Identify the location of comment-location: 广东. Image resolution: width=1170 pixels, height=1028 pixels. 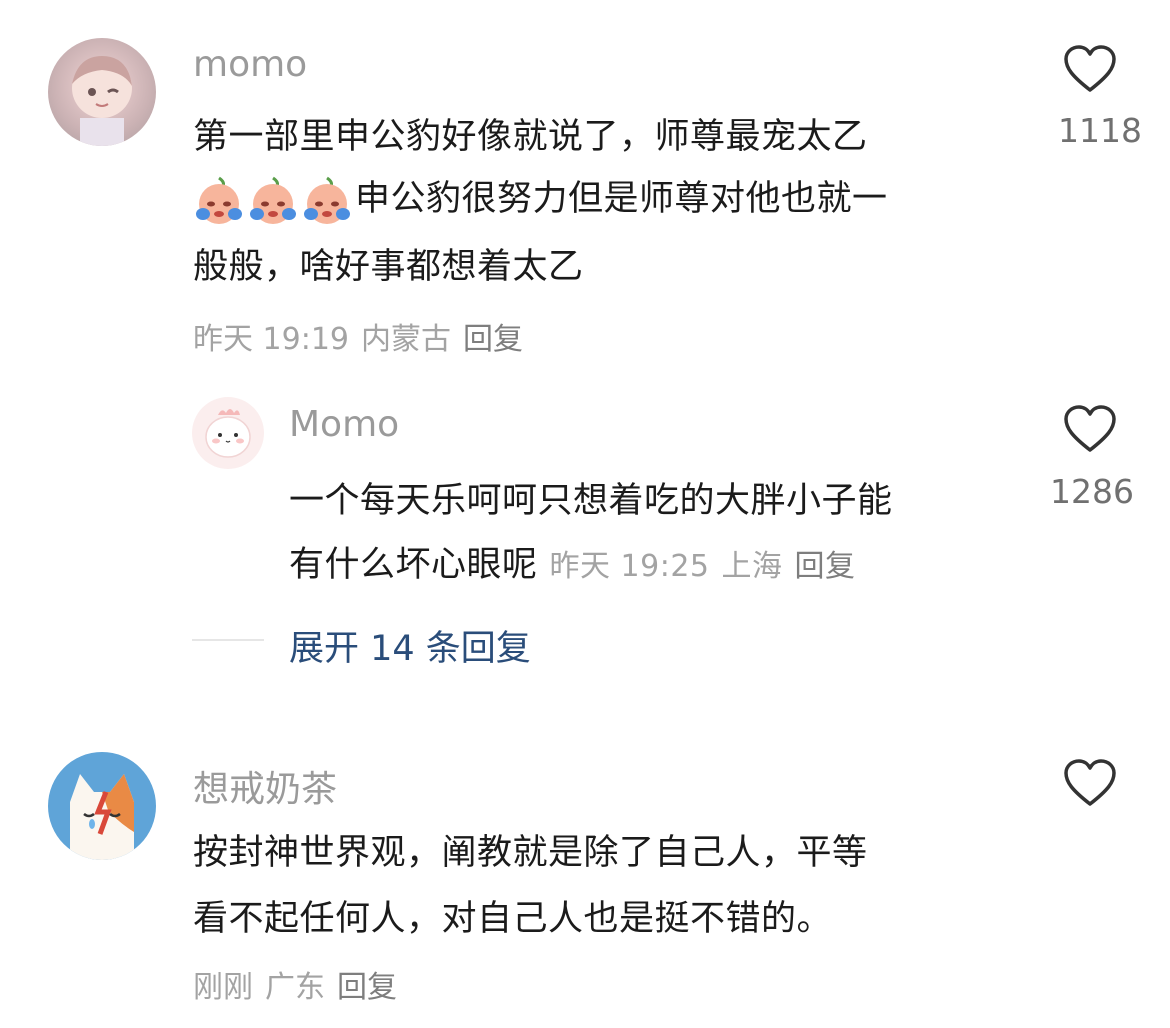
(295, 987).